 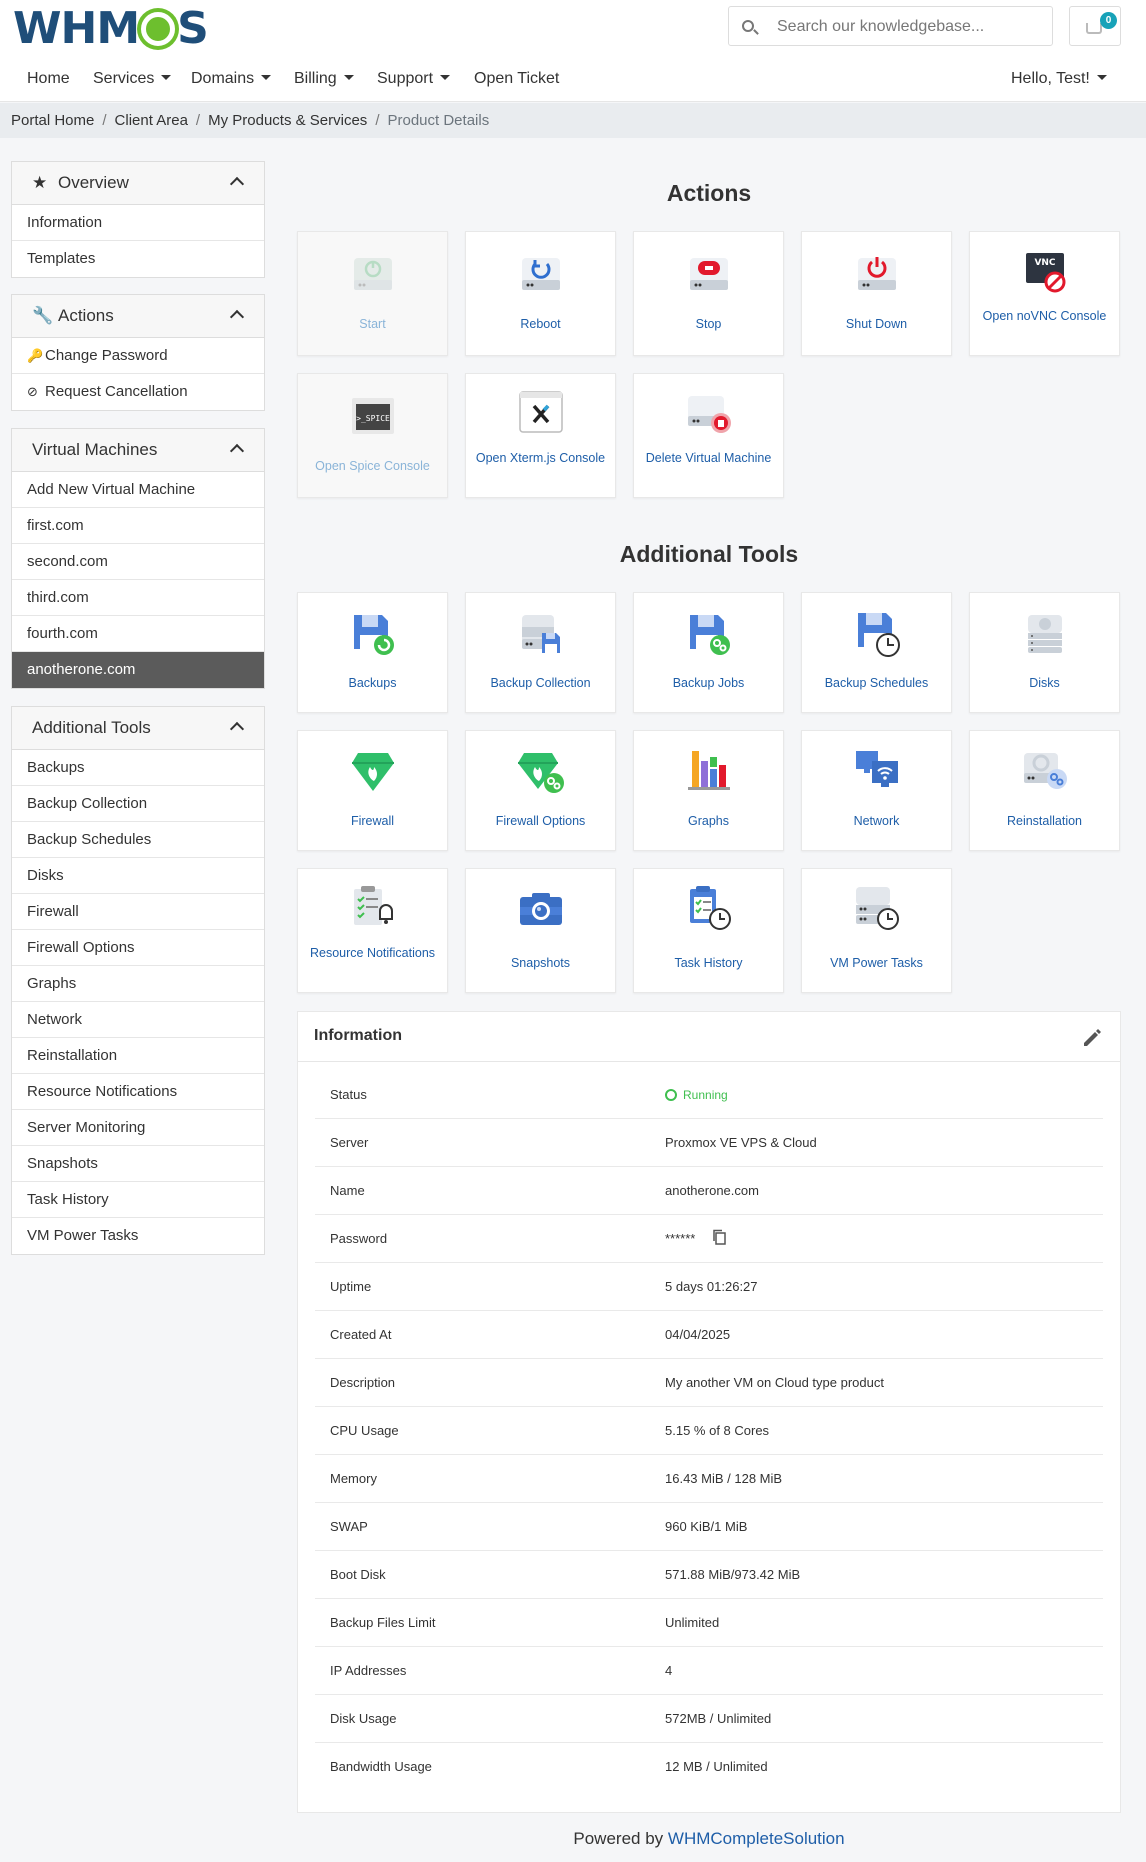 What do you see at coordinates (138, 1164) in the screenshot?
I see `sidebar-item-snapshots: Snapshots` at bounding box center [138, 1164].